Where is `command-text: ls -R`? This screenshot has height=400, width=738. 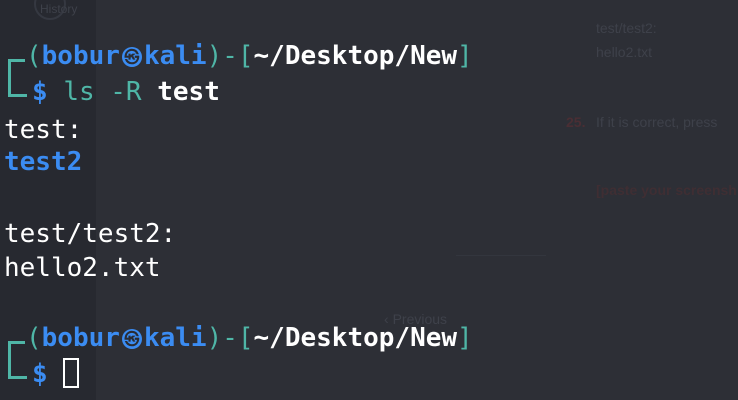 command-text: ls -R is located at coordinates (110, 92).